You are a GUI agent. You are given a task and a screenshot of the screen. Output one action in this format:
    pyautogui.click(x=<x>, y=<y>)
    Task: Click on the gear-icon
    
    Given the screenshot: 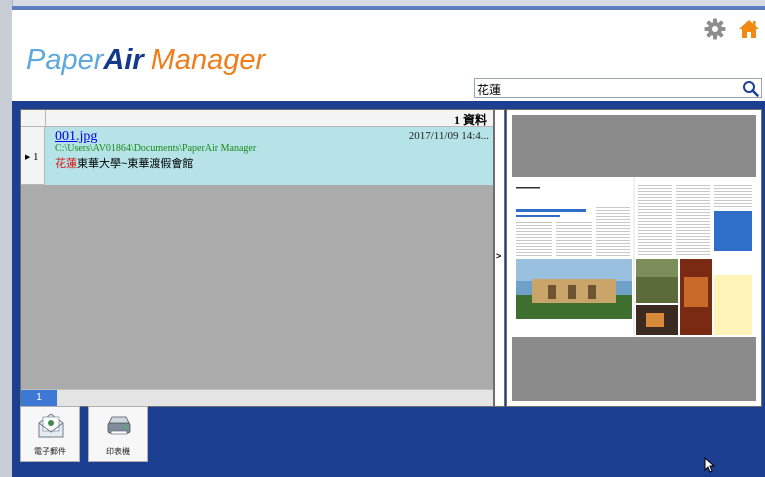 What is the action you would take?
    pyautogui.click(x=715, y=29)
    